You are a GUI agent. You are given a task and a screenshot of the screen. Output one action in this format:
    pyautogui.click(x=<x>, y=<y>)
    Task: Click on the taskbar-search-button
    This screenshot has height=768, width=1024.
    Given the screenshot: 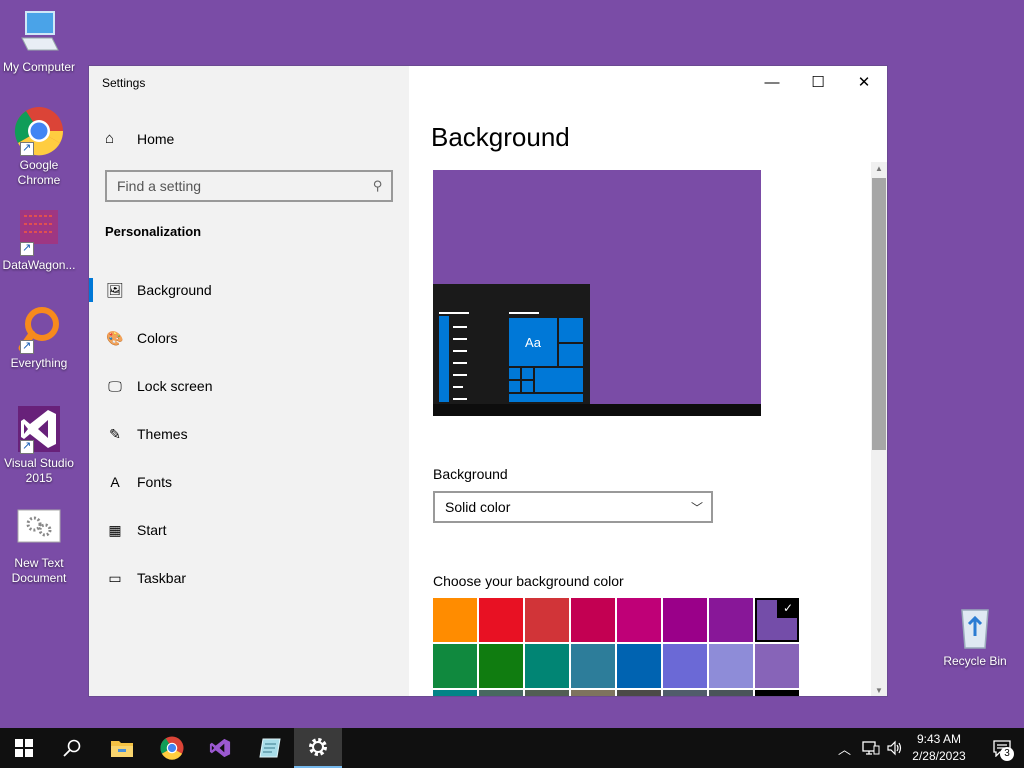 What is the action you would take?
    pyautogui.click(x=72, y=748)
    